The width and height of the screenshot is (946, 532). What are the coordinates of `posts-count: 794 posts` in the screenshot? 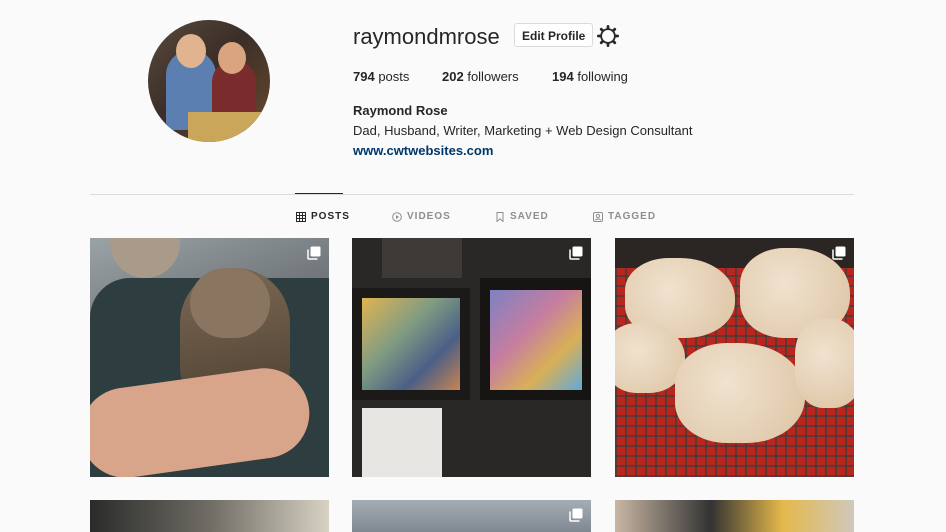 It's located at (381, 76).